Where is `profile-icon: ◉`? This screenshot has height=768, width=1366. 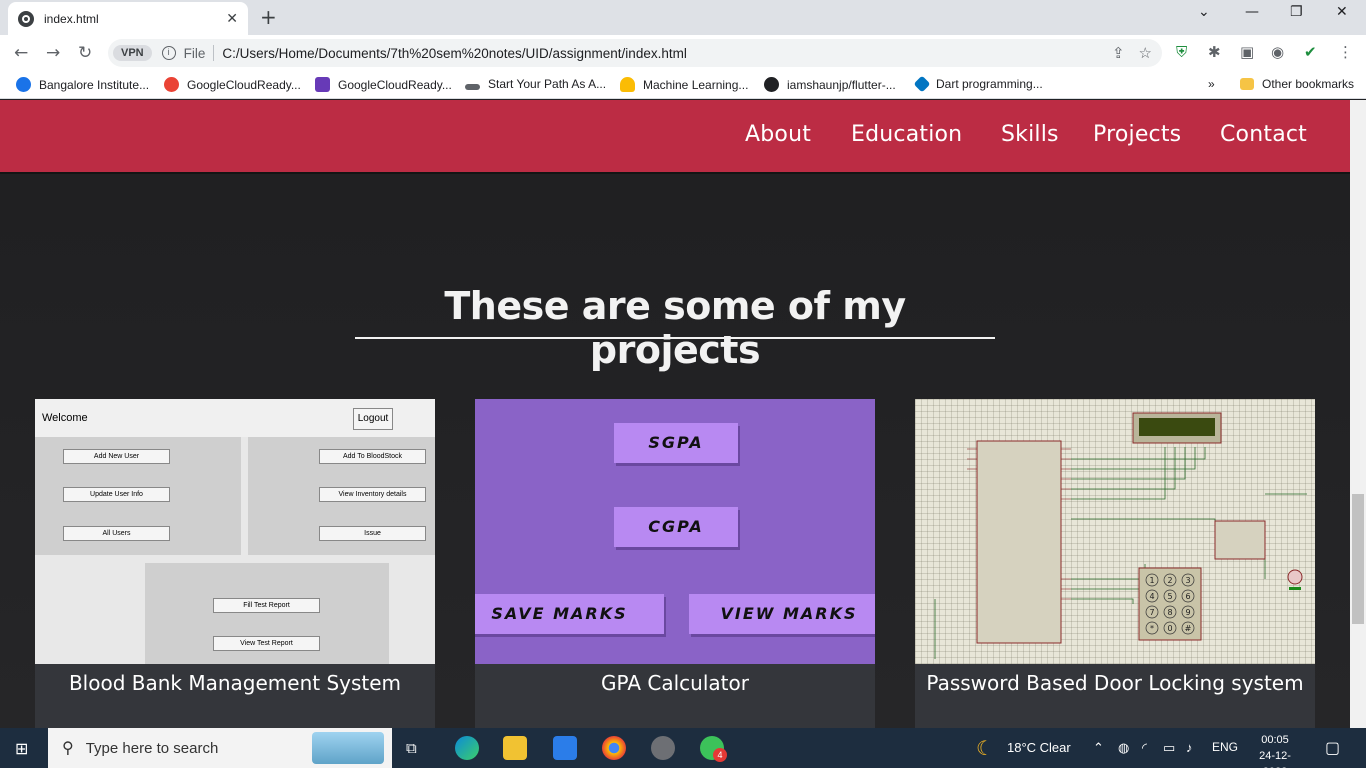 profile-icon: ◉ is located at coordinates (1277, 52).